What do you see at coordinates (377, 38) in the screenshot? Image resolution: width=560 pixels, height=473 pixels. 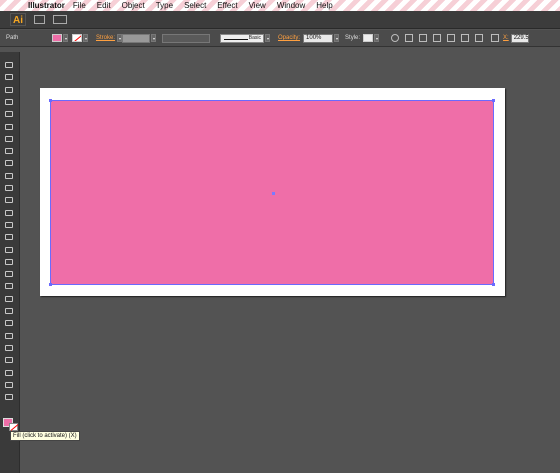 I see `graphic-style-dropdown` at bounding box center [377, 38].